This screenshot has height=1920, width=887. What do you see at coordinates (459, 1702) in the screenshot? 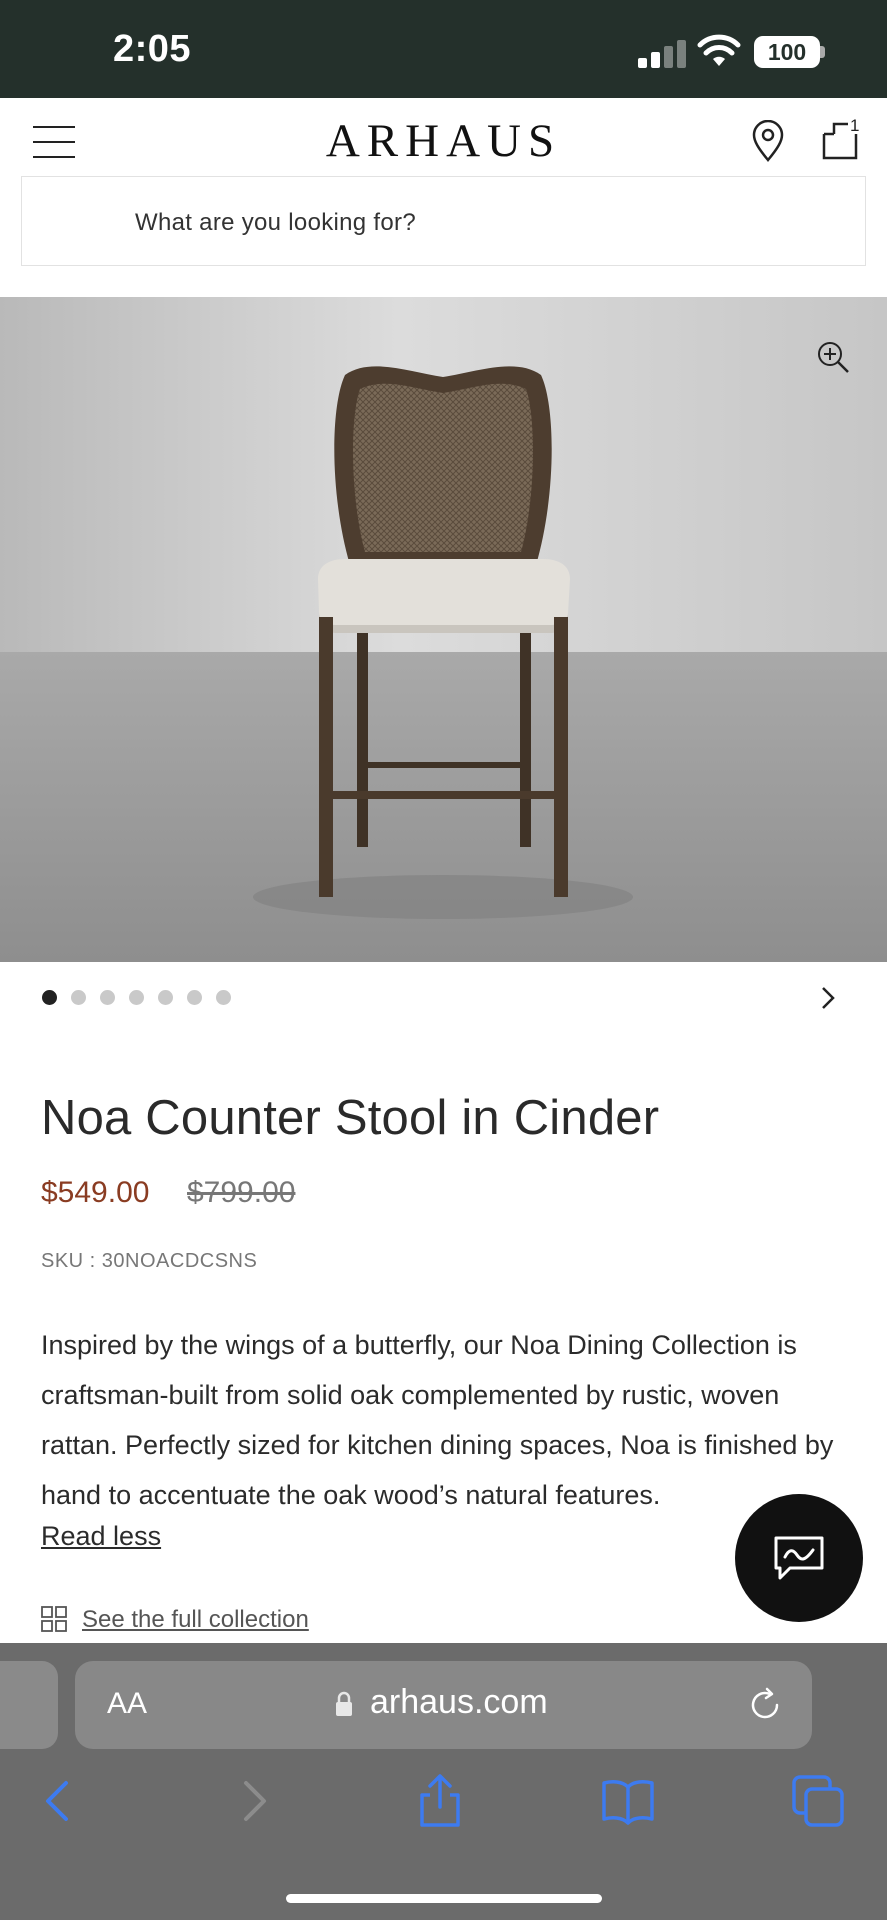
I see `url-text: arhaus.com` at bounding box center [459, 1702].